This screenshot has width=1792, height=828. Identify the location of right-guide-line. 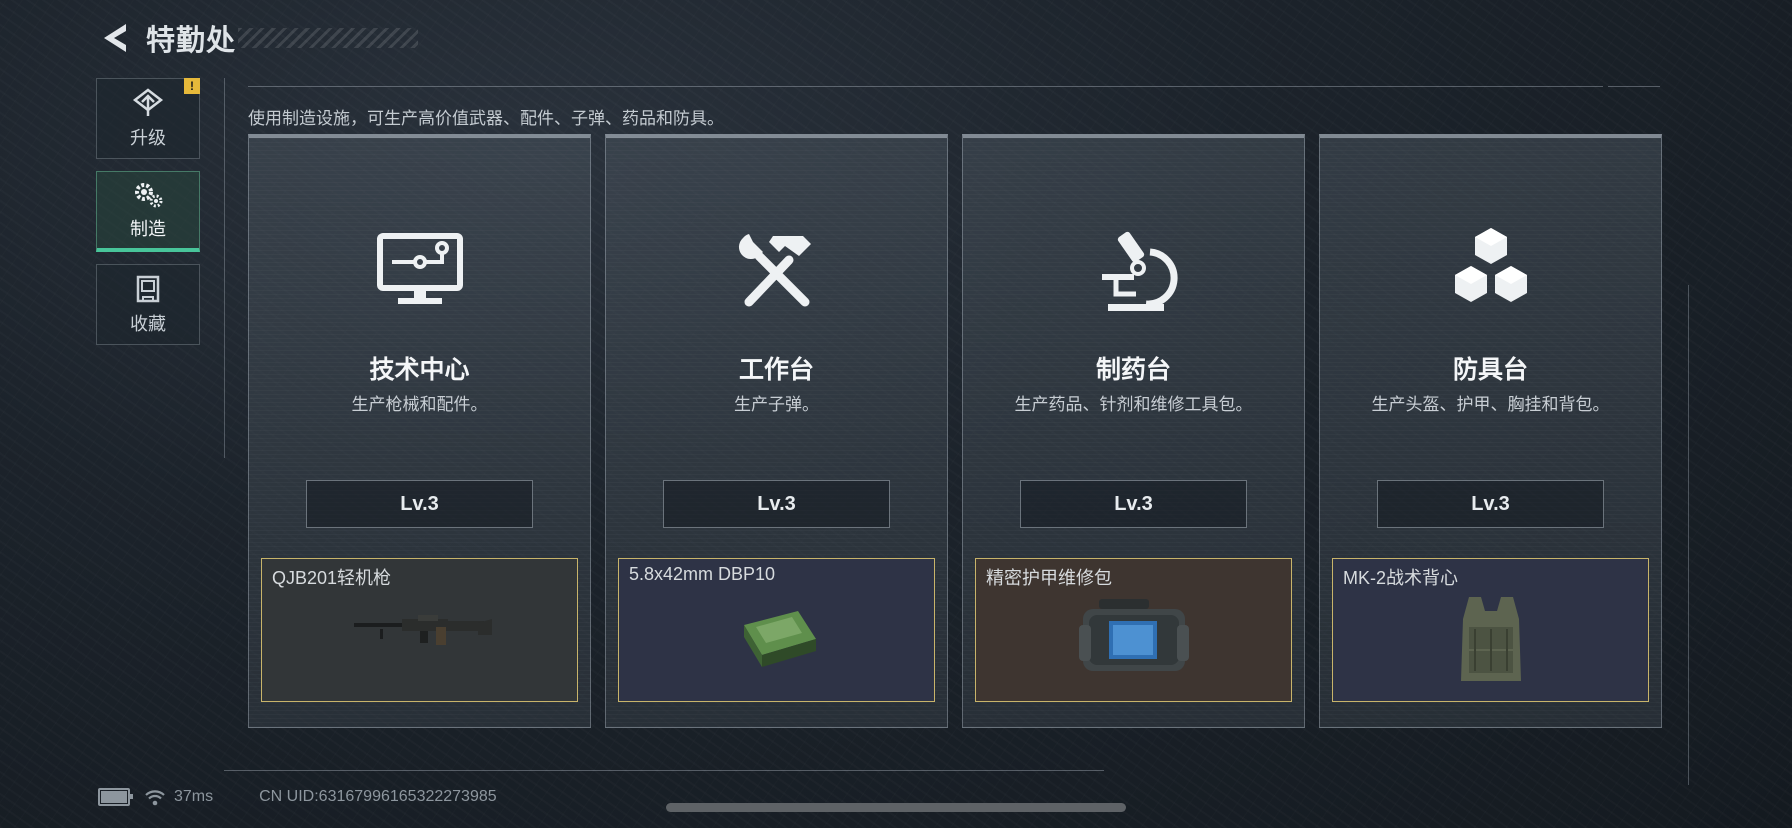
(1688, 535).